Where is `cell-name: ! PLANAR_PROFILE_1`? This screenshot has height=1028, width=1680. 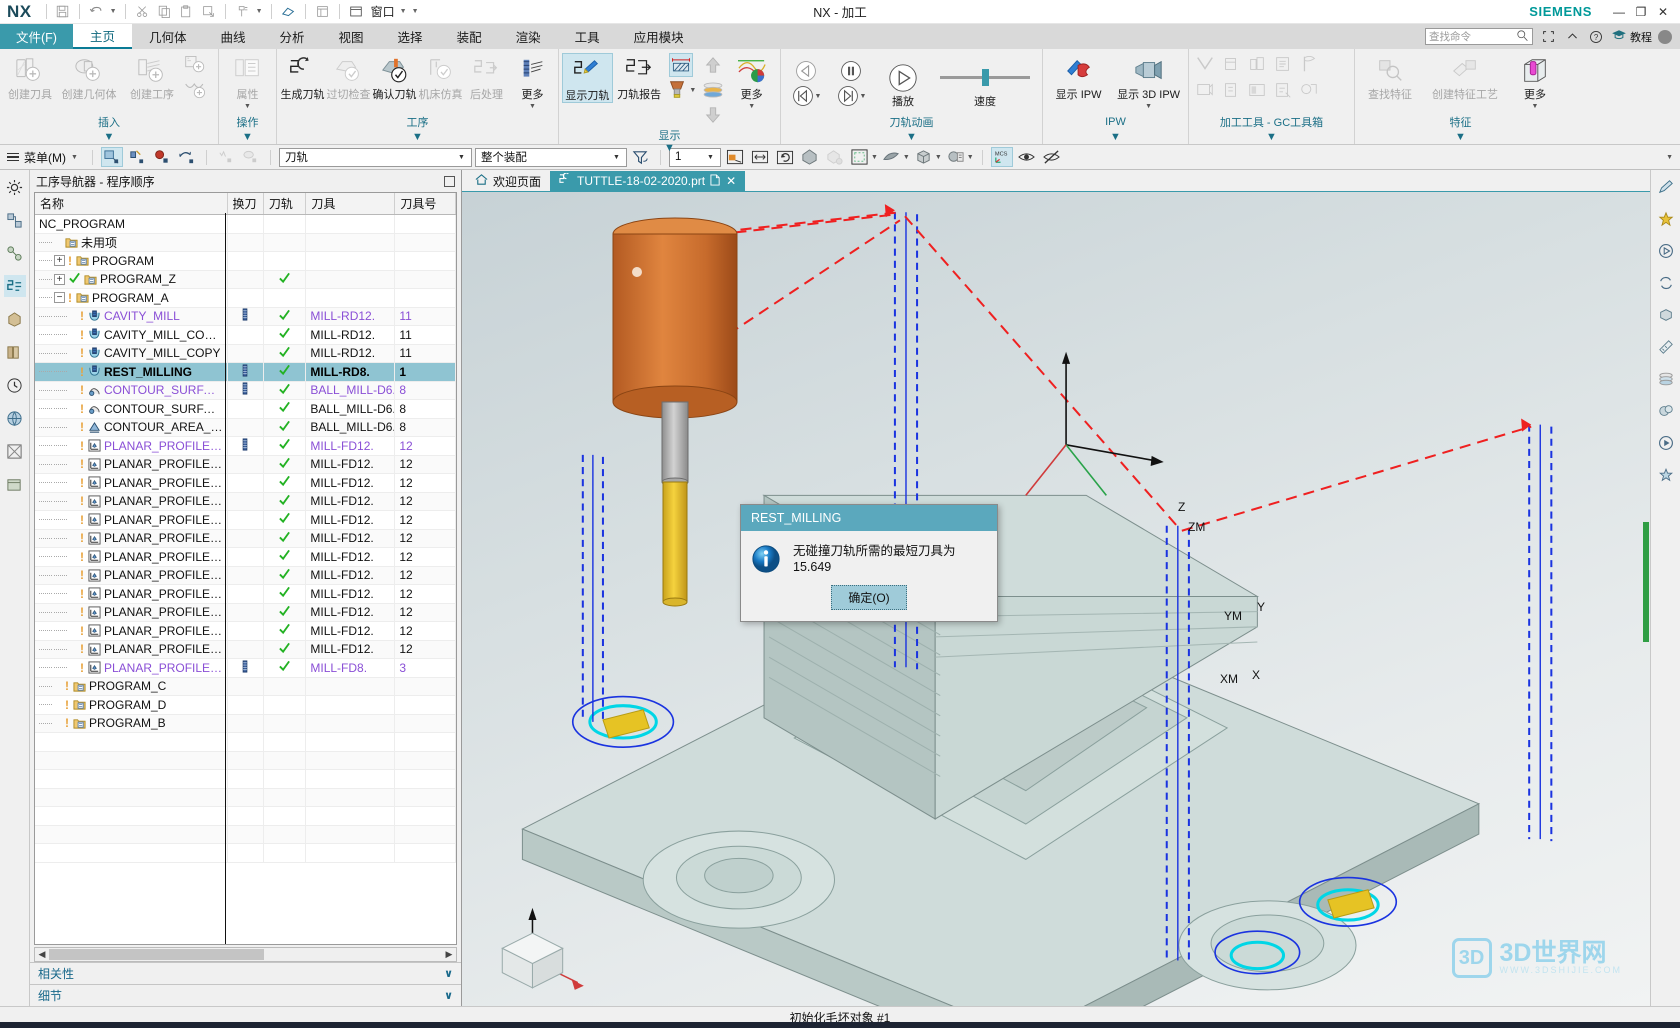
cell-name: ! PLANAR_PROFILE_1 is located at coordinates (131, 446).